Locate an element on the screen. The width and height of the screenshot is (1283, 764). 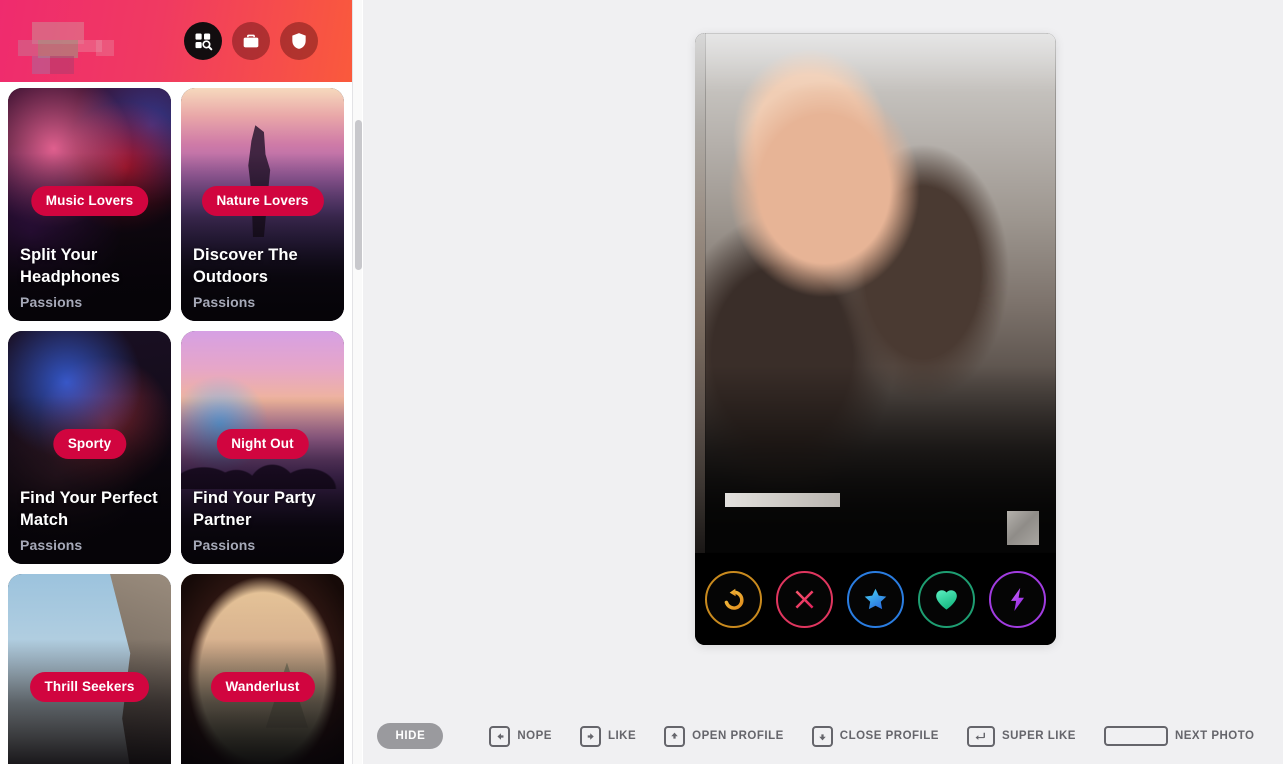
rewind-icon is located at coordinates (733, 599).